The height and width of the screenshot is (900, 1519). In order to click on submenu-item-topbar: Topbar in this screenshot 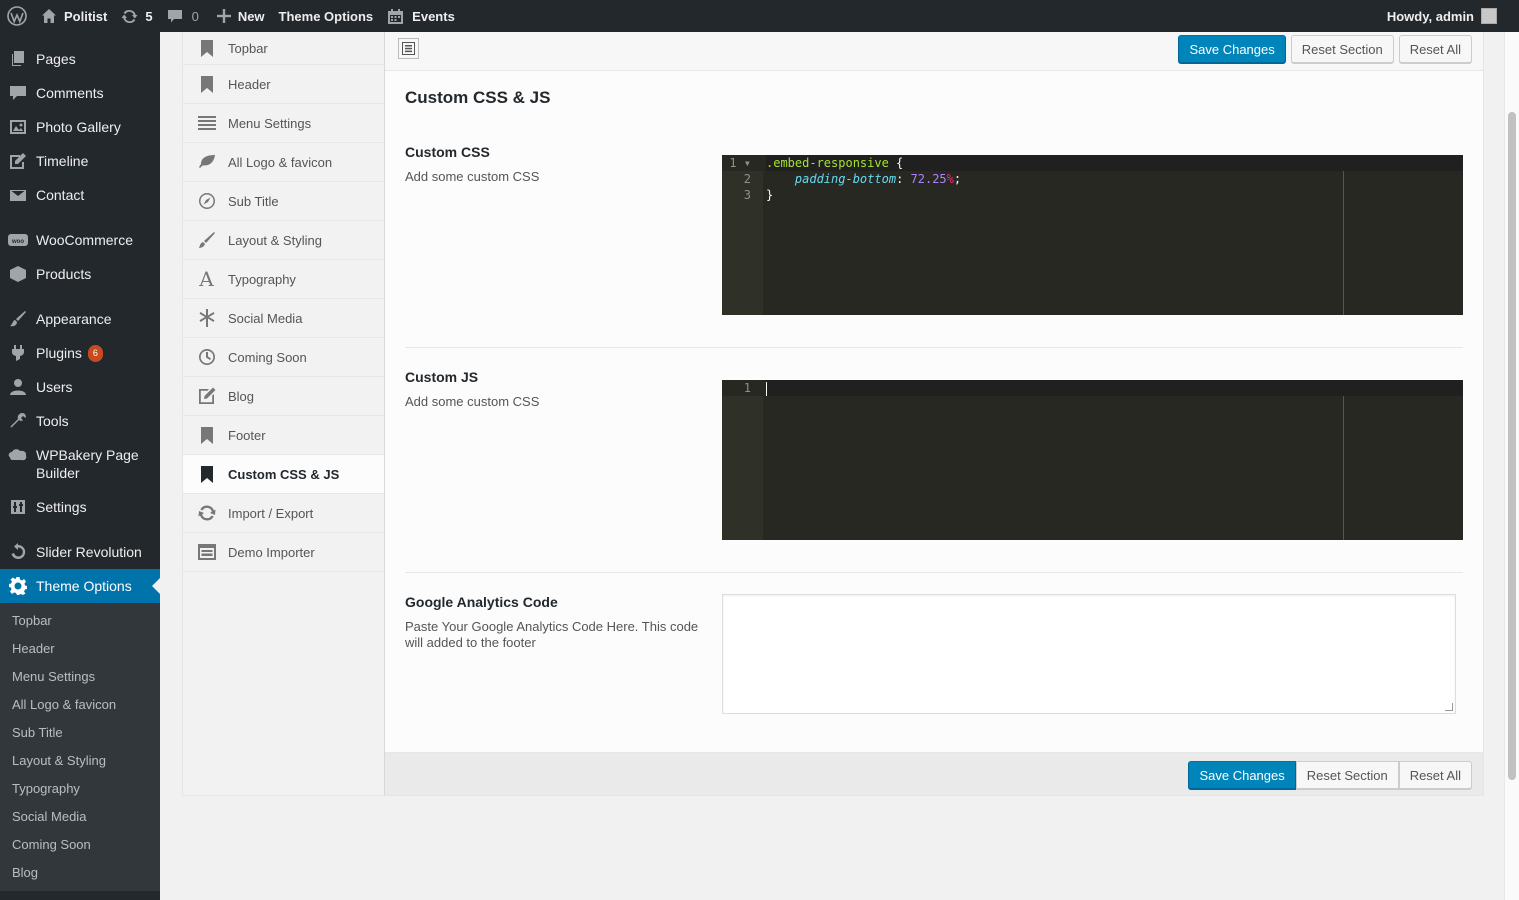, I will do `click(80, 621)`.